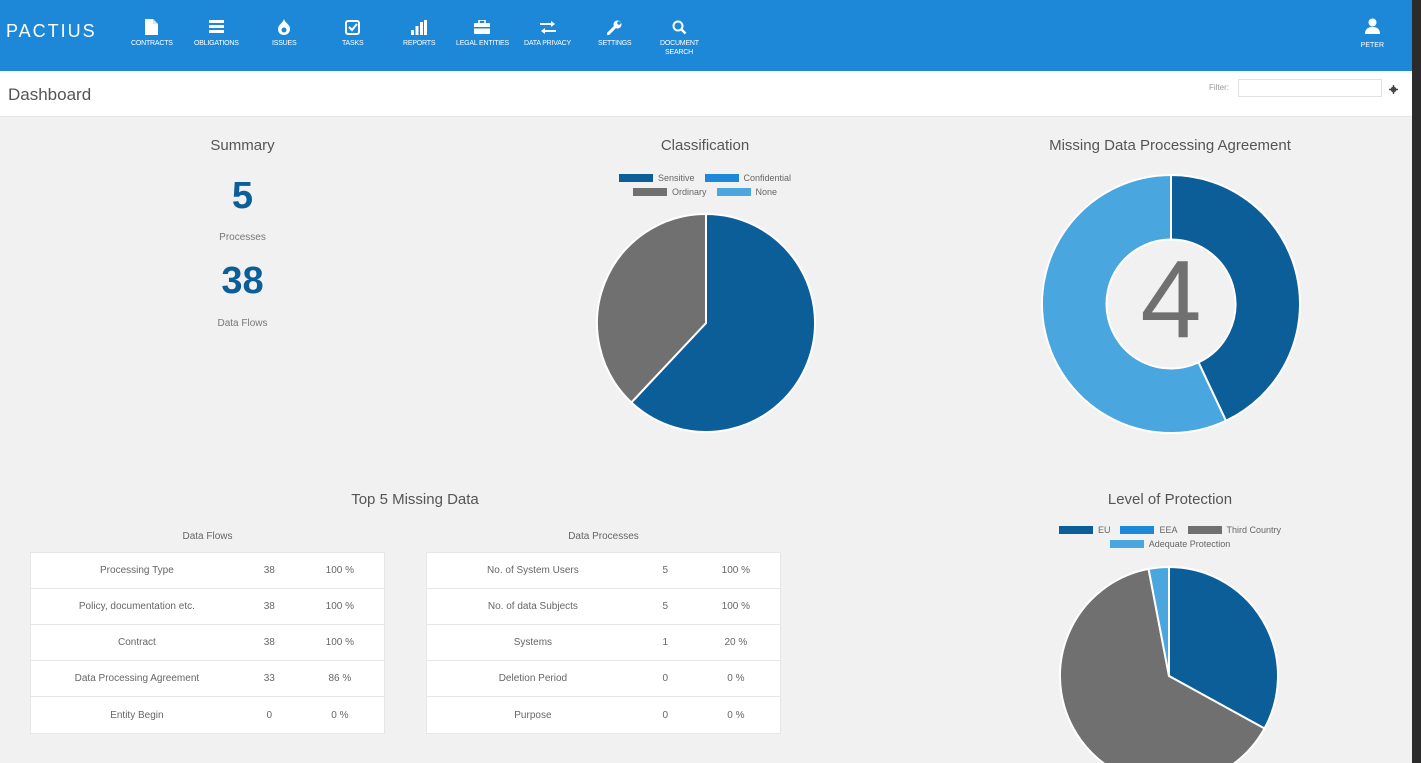 The width and height of the screenshot is (1421, 763). I want to click on legend-label: Adequate Protection, so click(1189, 544).